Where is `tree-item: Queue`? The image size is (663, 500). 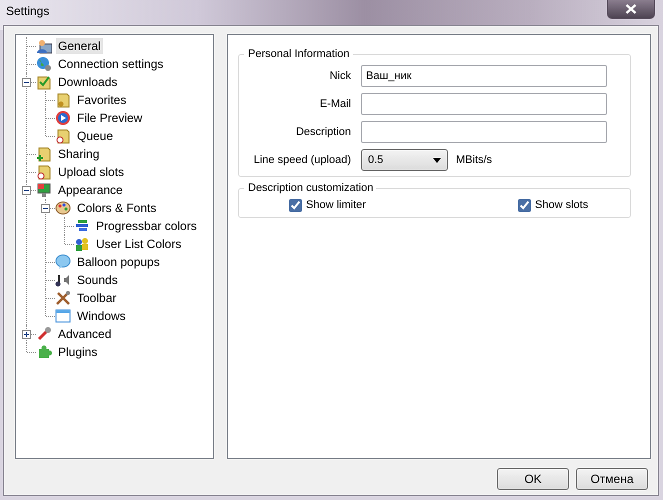 tree-item: Queue is located at coordinates (95, 136).